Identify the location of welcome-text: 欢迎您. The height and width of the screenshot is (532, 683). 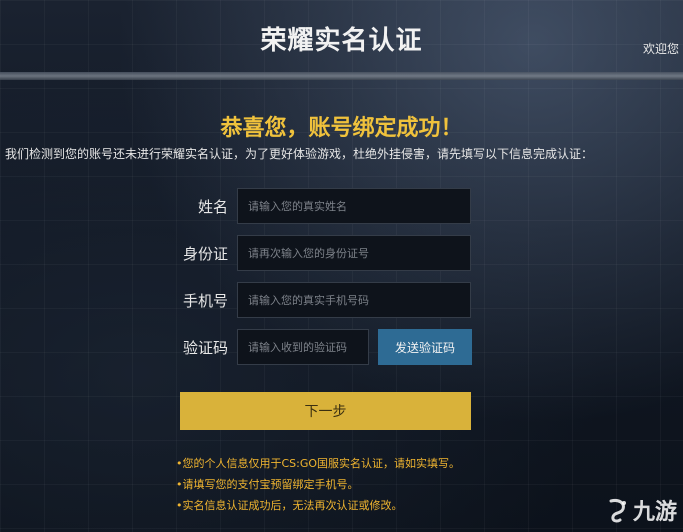
(660, 49).